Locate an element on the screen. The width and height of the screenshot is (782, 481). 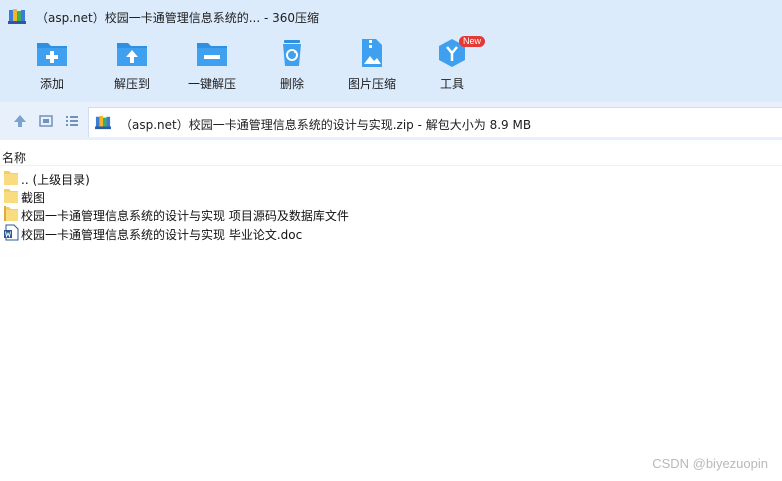
toolbar: 添加 解压到 一键解压 删除 图片压缩 New 工具 is located at coordinates (391, 67).